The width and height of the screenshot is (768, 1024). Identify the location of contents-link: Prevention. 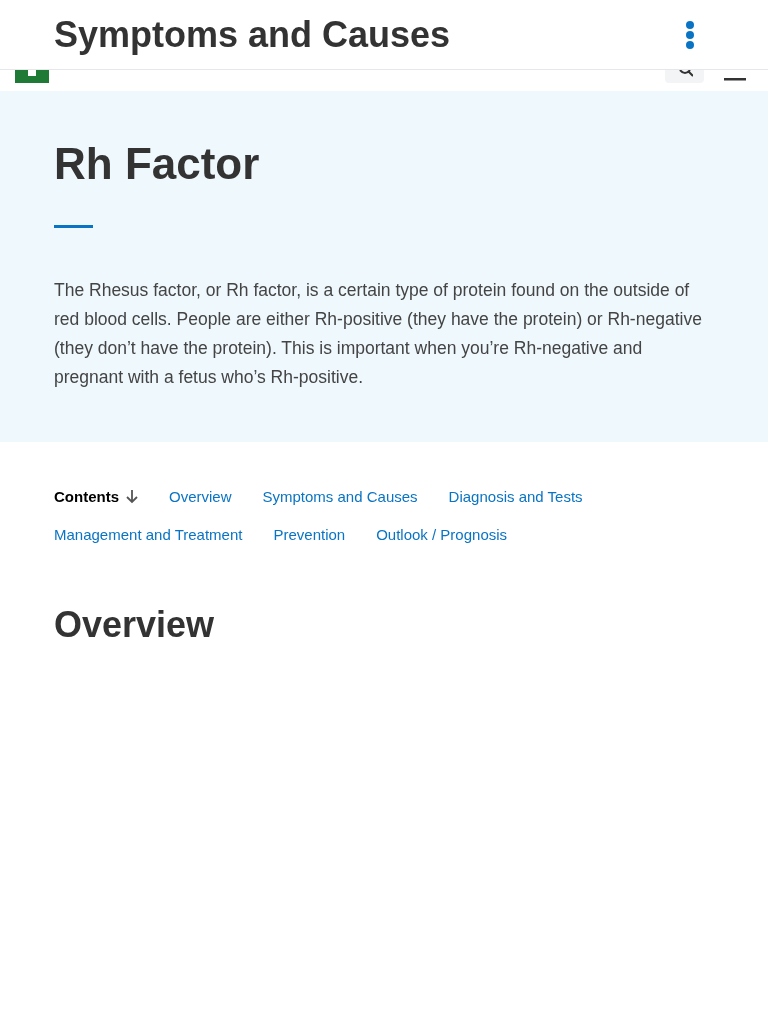
(309, 535).